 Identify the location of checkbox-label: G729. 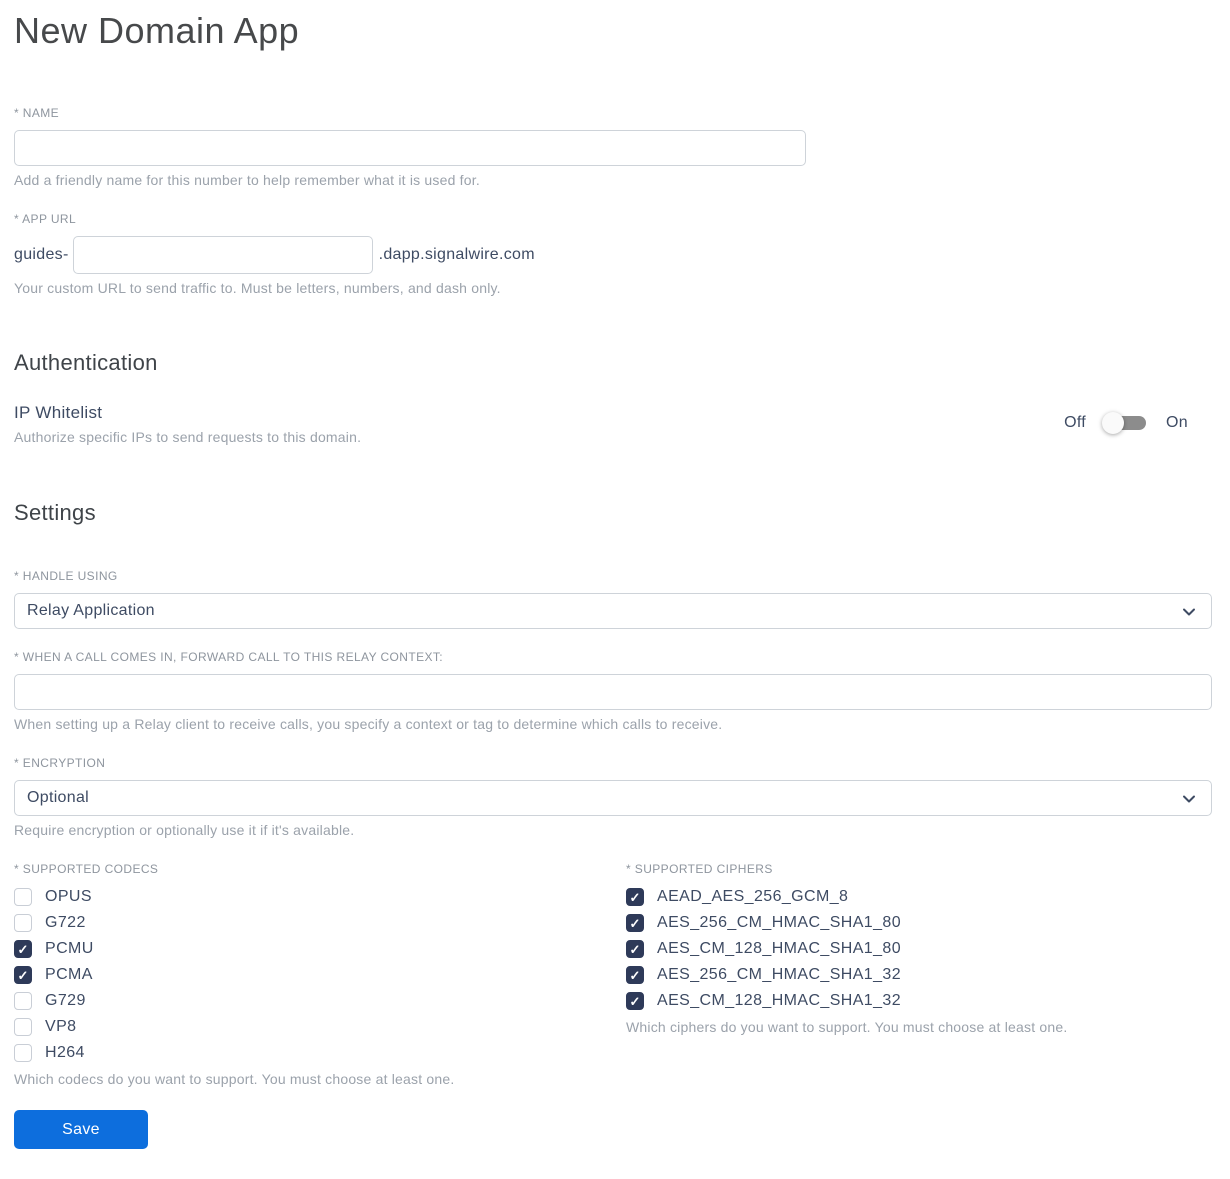
(65, 1000).